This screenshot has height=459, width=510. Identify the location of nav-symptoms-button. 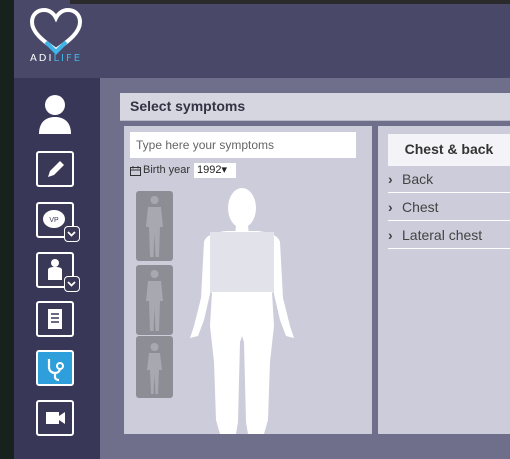
(55, 368).